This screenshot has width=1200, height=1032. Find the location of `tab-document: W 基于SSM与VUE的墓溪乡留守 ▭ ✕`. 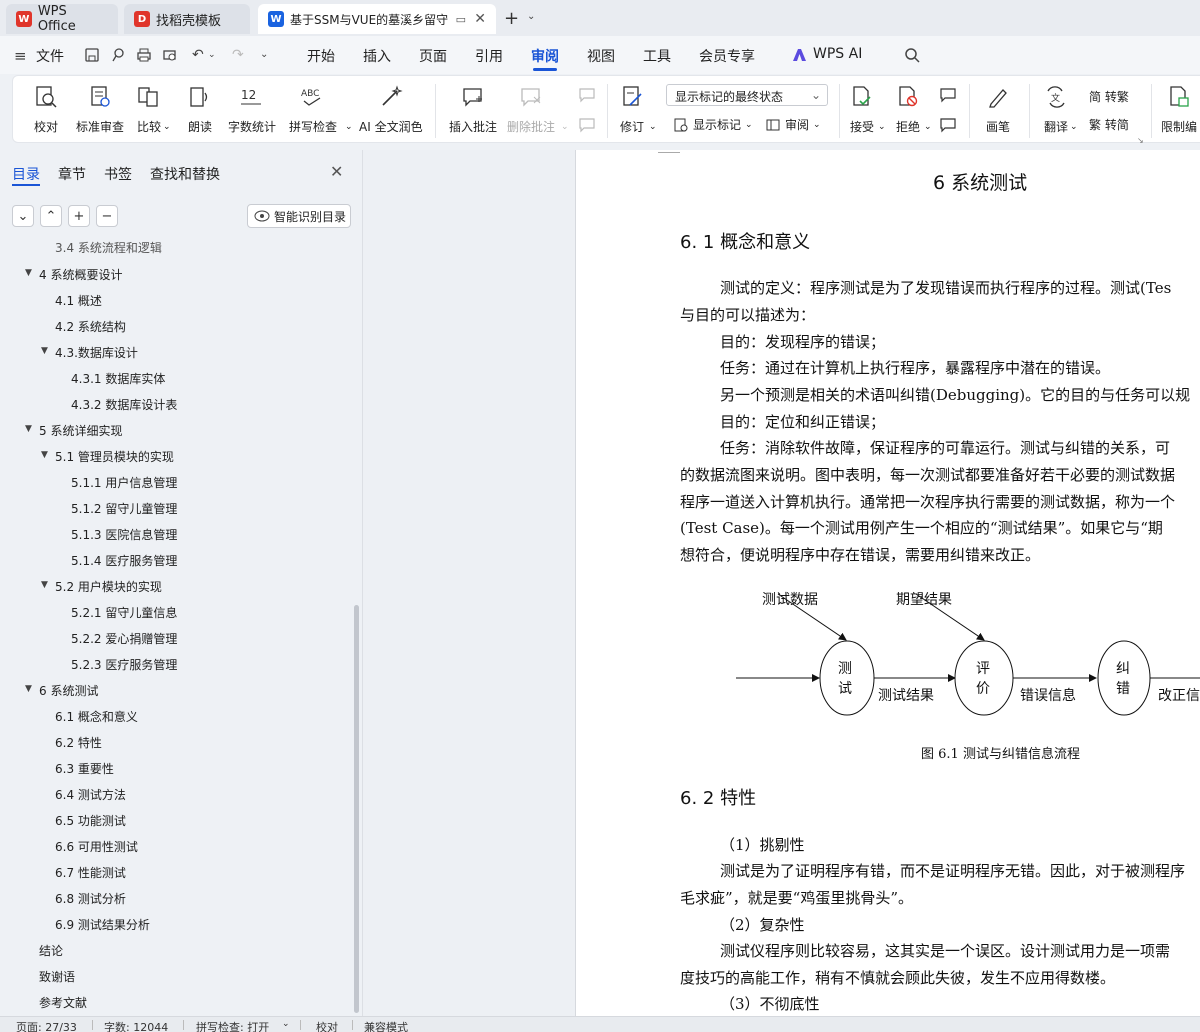

tab-document: W 基于SSM与VUE的墓溪乡留守 ▭ ✕ is located at coordinates (377, 19).